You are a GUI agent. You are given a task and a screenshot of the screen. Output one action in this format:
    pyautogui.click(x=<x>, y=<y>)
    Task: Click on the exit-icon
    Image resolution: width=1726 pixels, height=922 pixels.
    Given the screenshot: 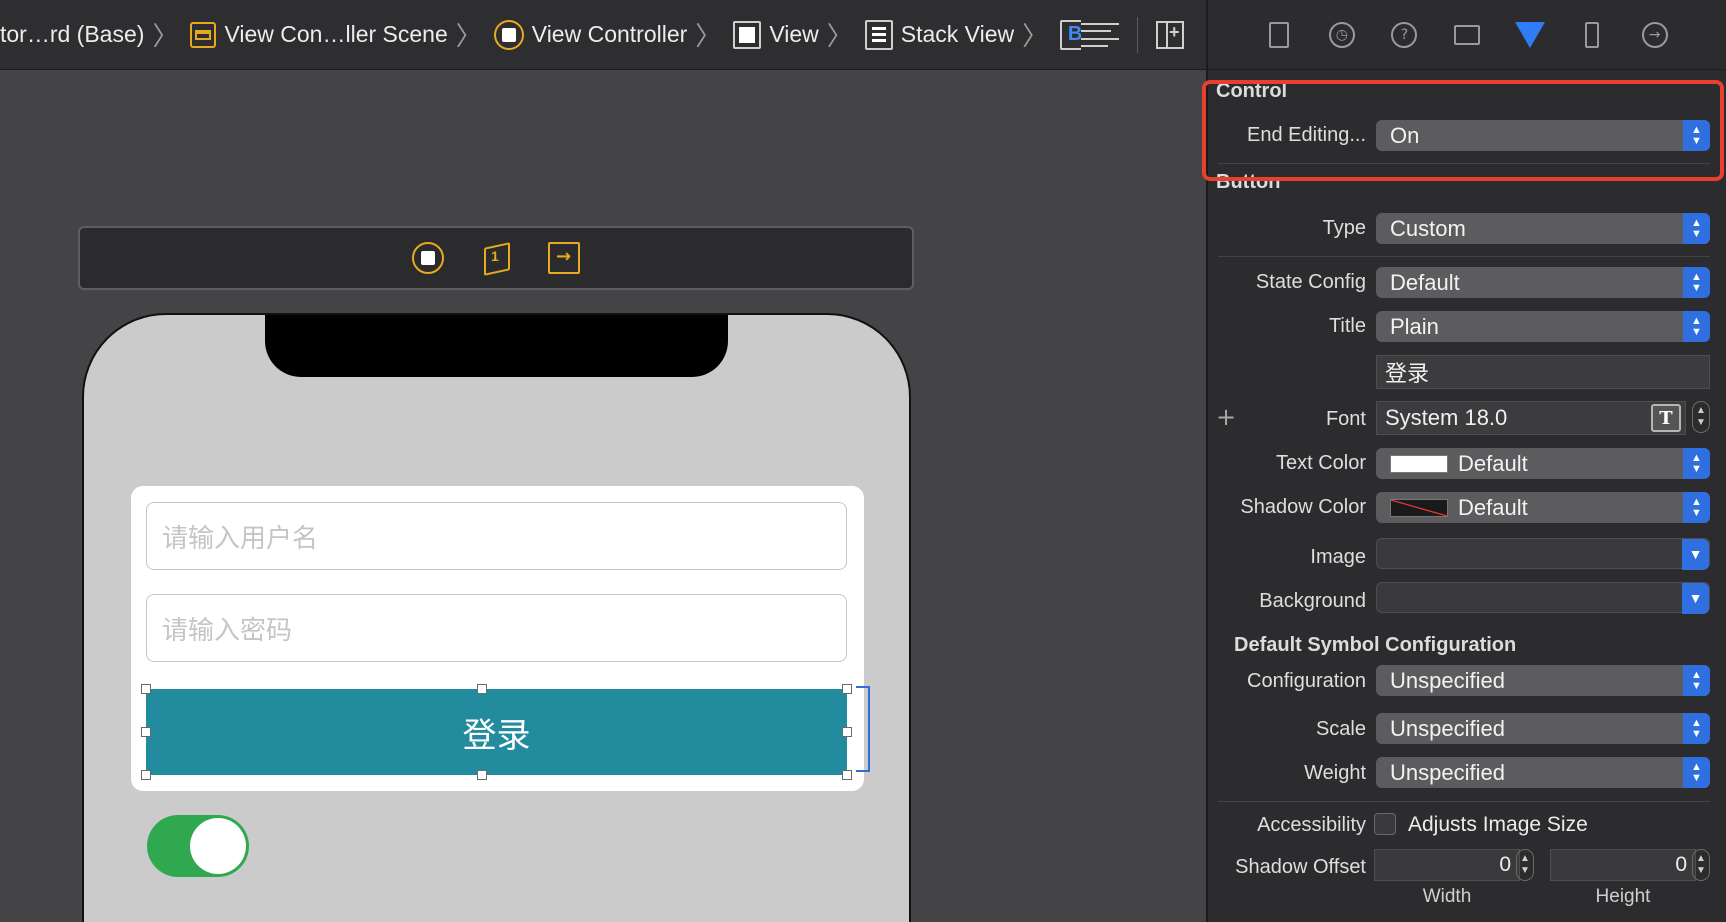 What is the action you would take?
    pyautogui.click(x=564, y=258)
    